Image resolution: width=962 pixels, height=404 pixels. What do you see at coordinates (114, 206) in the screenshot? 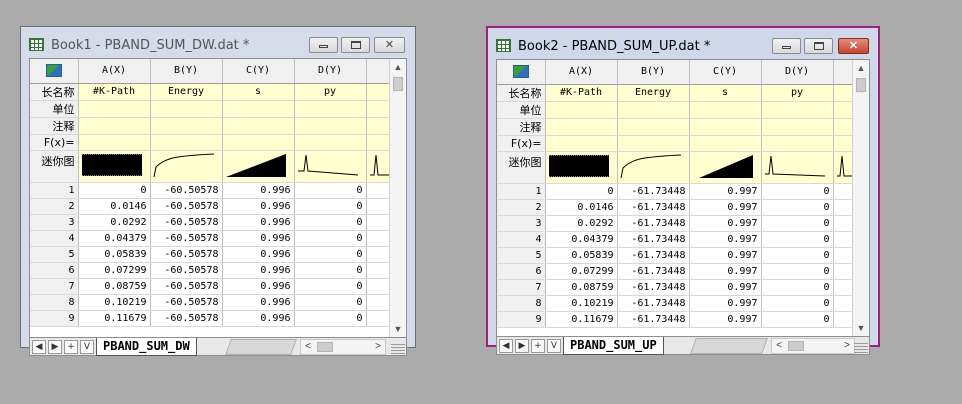
I see `data-cell: 0.0146` at bounding box center [114, 206].